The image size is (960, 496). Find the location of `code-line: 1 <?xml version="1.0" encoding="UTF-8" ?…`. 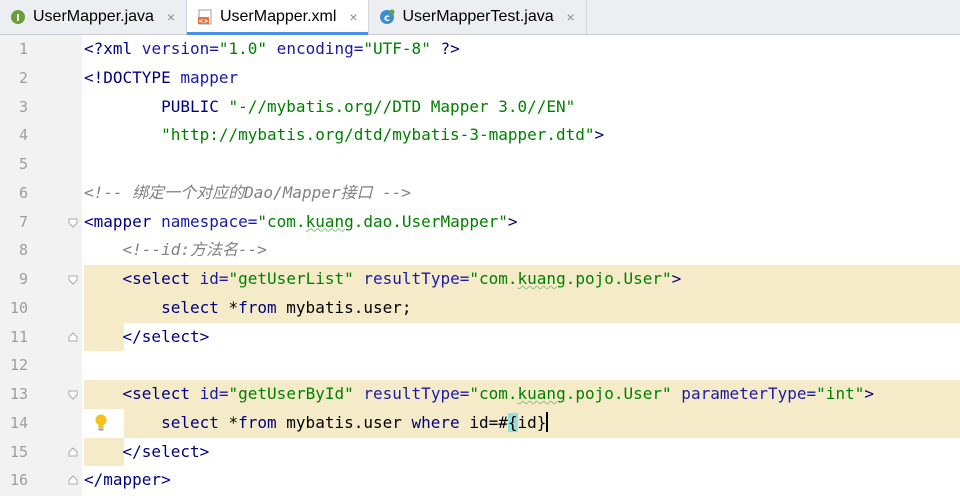

code-line: 1 <?xml version="1.0" encoding="UTF-8" ?… is located at coordinates (480, 49).